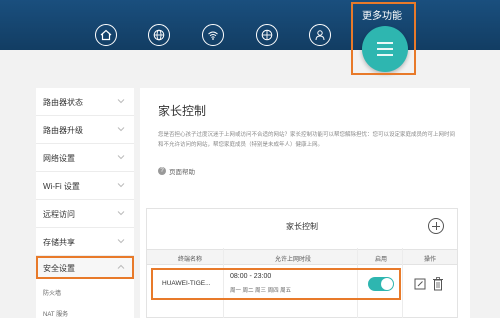 The height and width of the screenshot is (318, 500). Describe the element at coordinates (429, 260) in the screenshot. I see `column-header-actions: 操作` at that location.